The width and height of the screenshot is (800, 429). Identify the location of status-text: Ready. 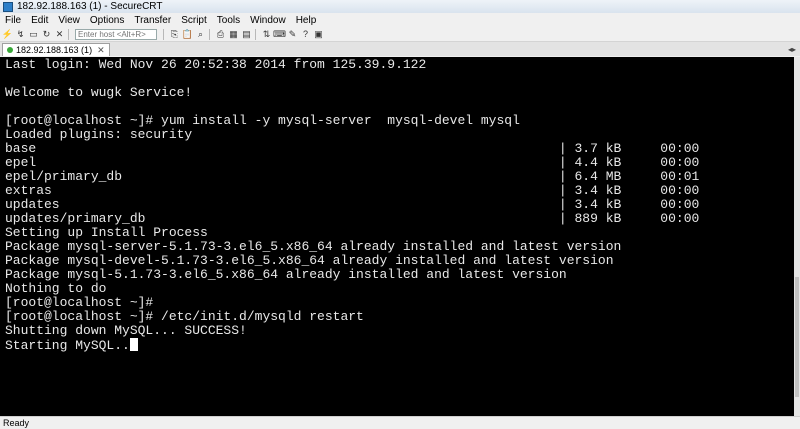
(16, 423).